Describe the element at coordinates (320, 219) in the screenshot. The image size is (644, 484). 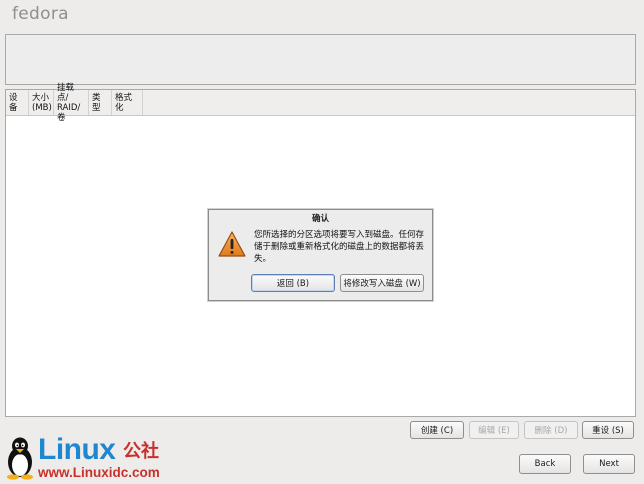
I see `dialog-title: 确认` at that location.